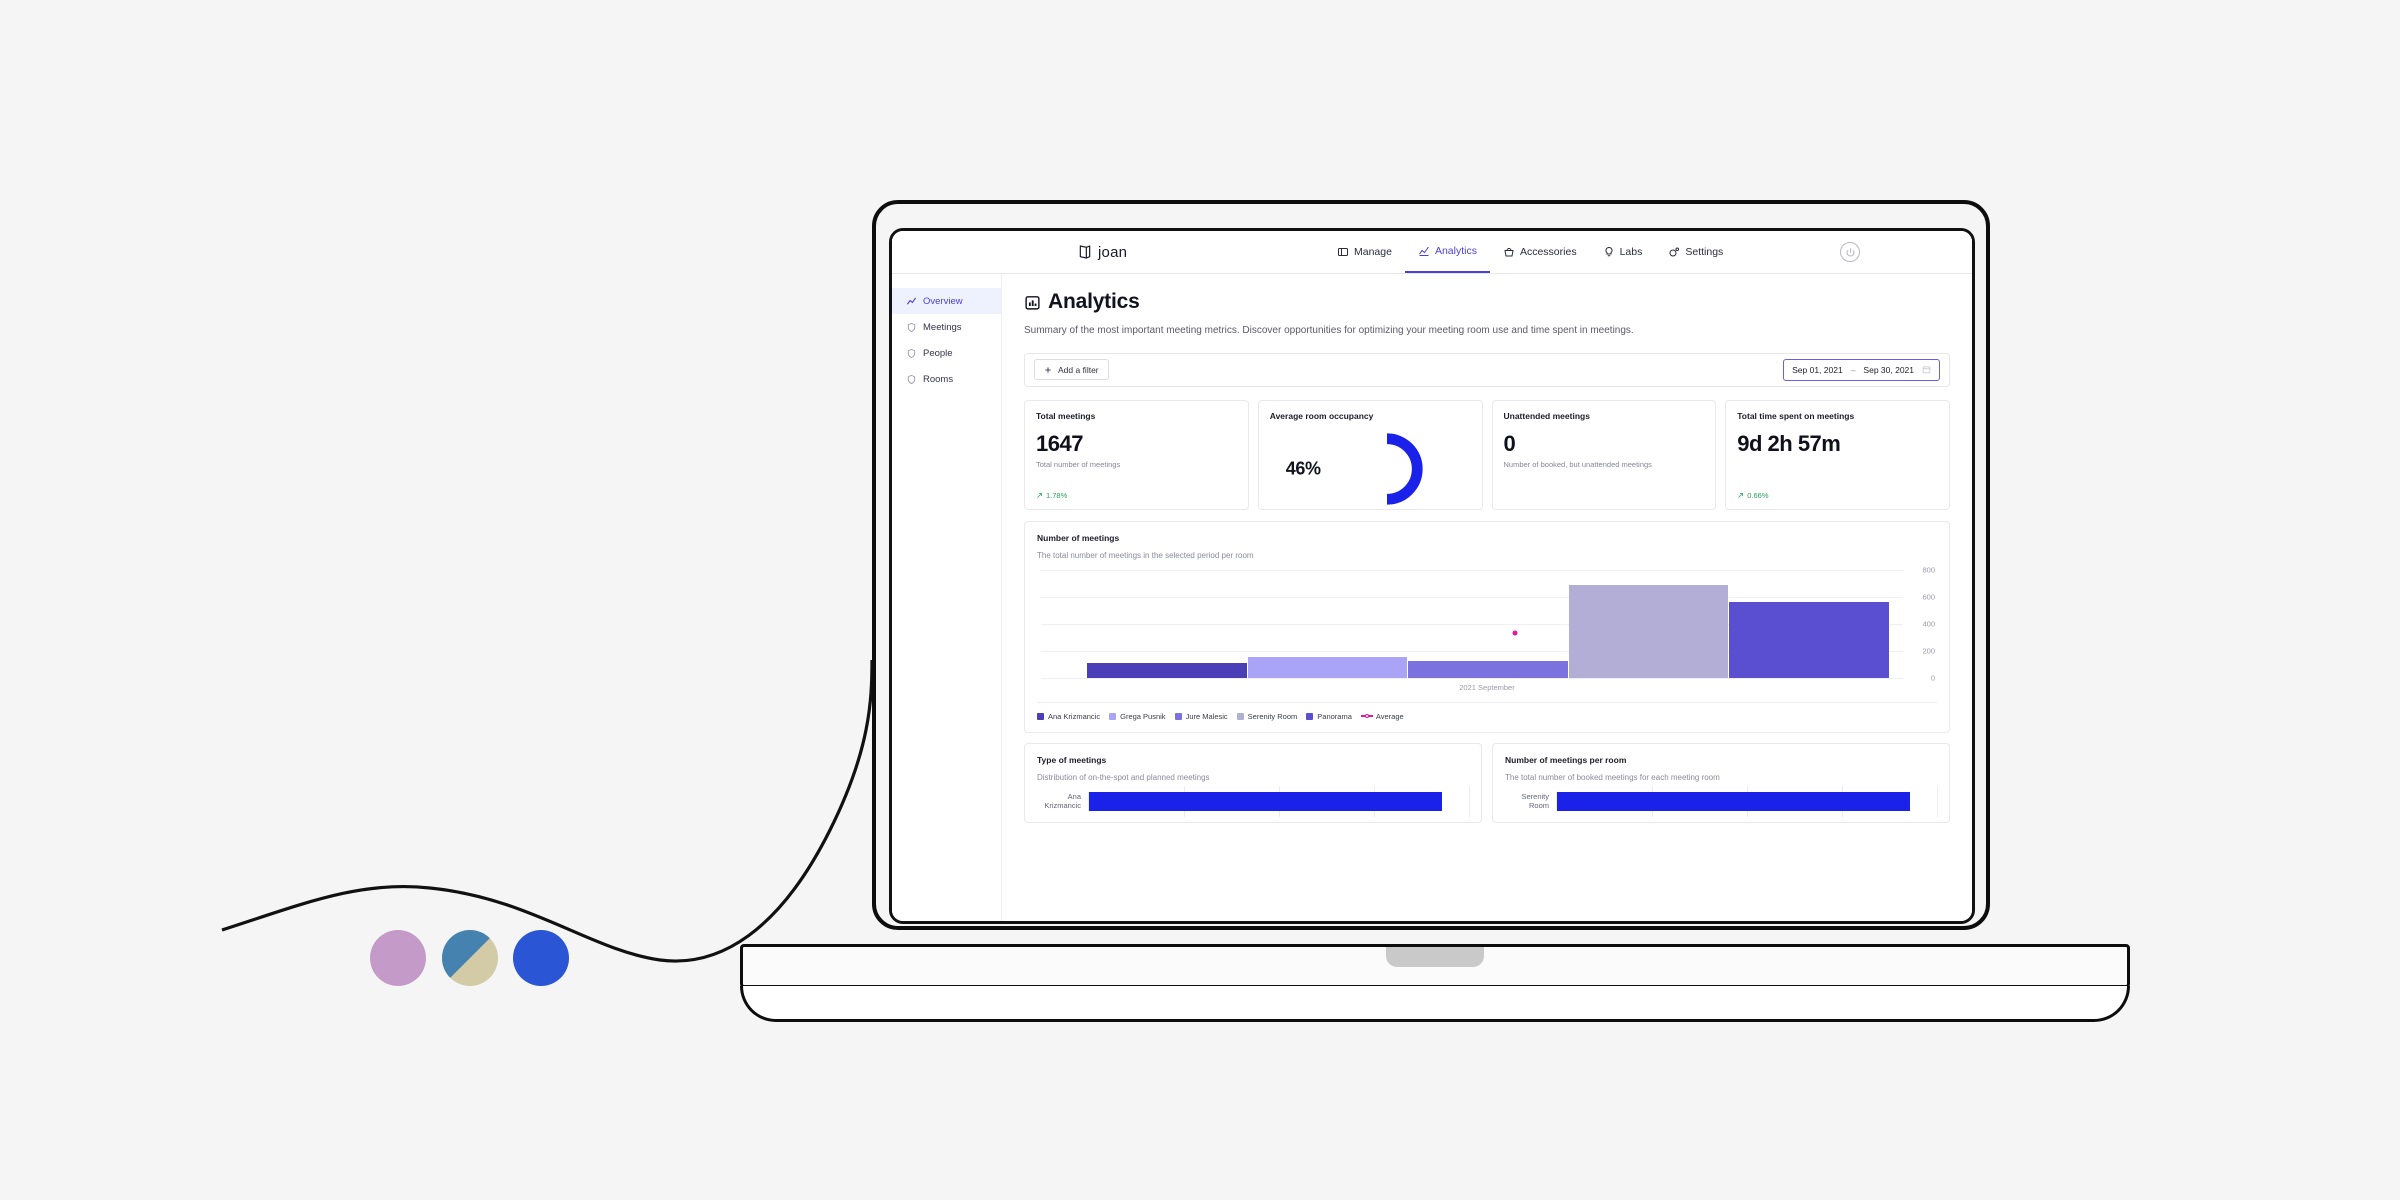 Image resolution: width=2400 pixels, height=1200 pixels. I want to click on status-badge: 0.66%, so click(1837, 495).